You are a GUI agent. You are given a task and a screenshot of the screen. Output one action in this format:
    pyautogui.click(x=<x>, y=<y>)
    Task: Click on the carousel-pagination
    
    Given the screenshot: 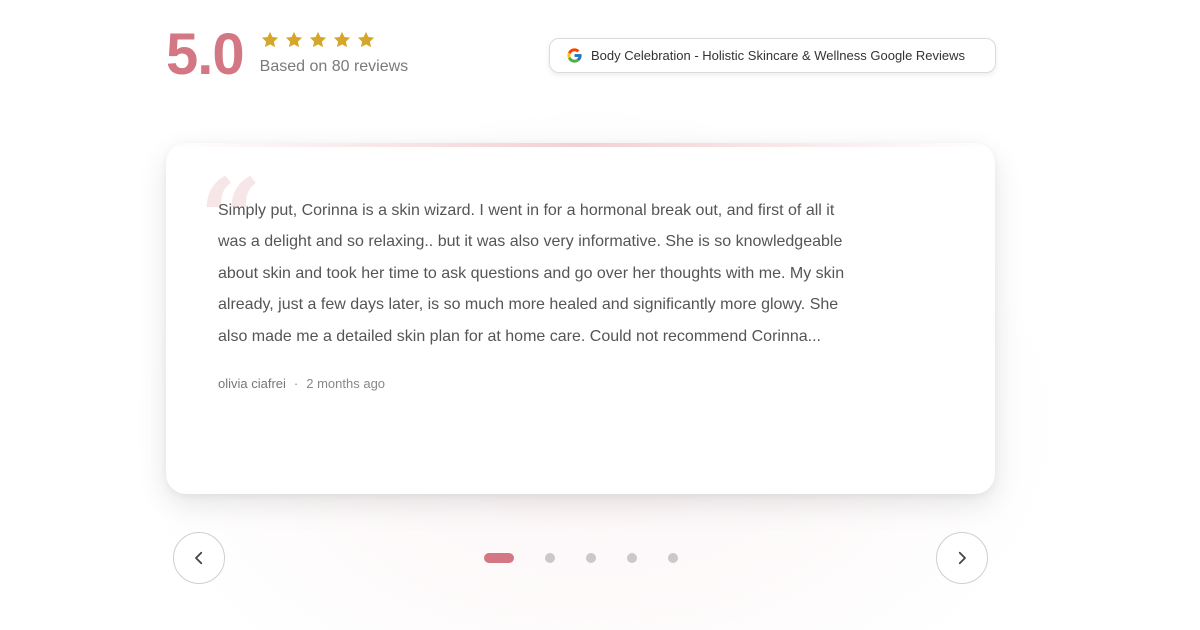 What is the action you would take?
    pyautogui.click(x=581, y=557)
    